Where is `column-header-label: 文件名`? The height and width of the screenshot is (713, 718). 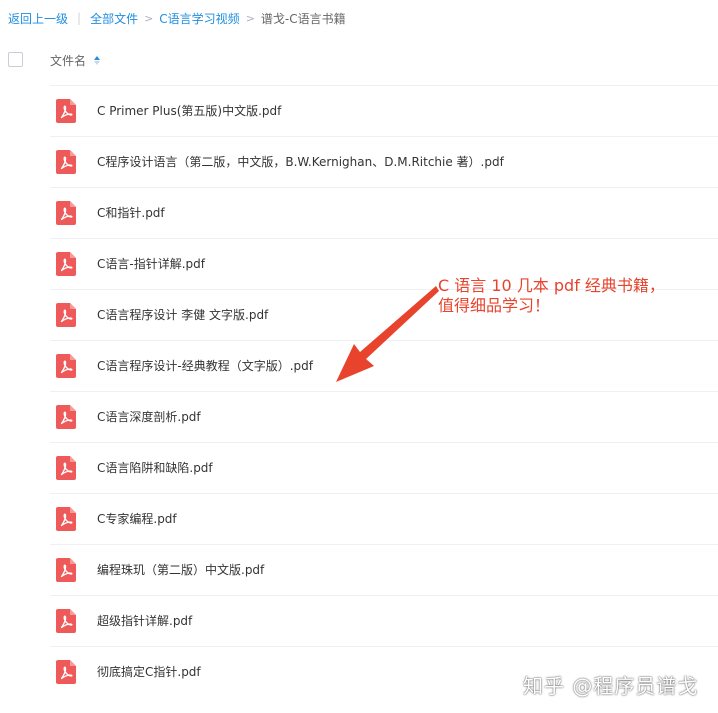
column-header-label: 文件名 is located at coordinates (68, 61).